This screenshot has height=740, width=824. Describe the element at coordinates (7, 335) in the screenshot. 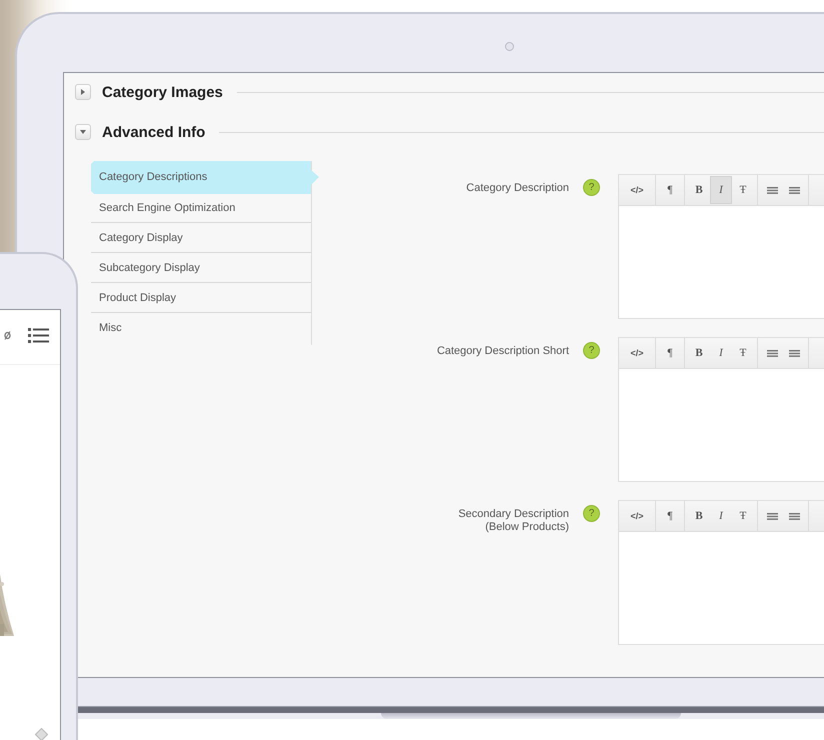

I see `pen-icon` at that location.